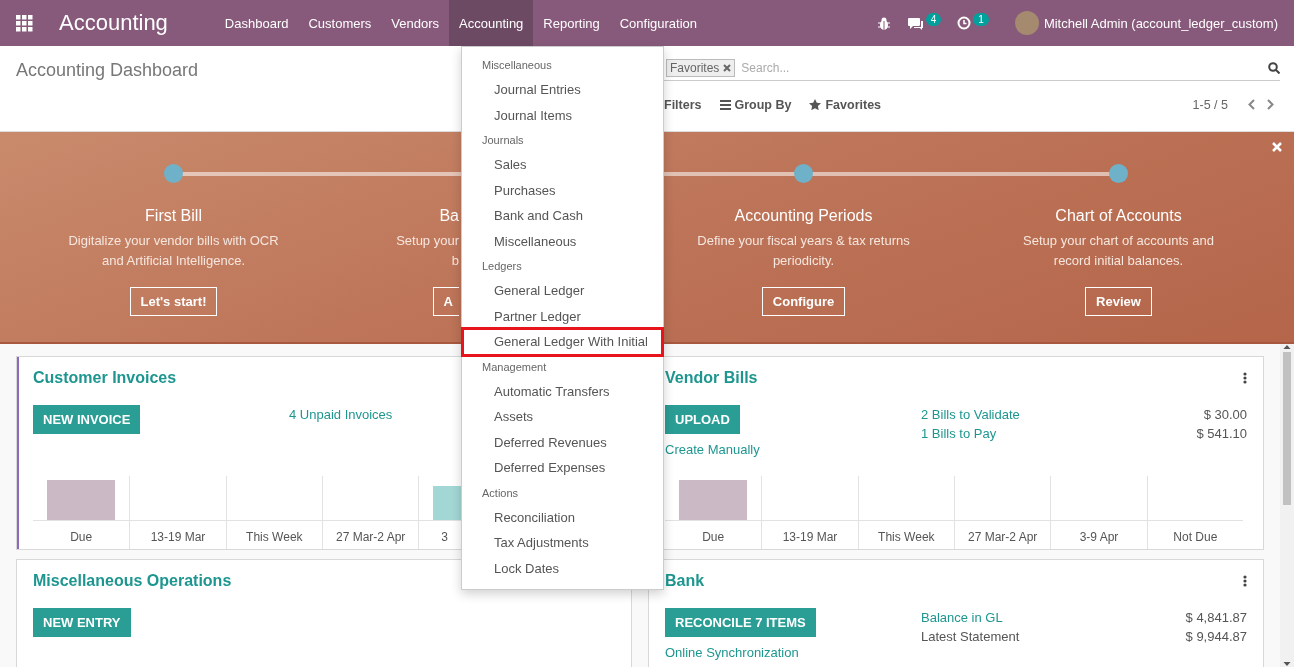 The image size is (1294, 668). I want to click on card-title: Miscellaneous Operations, so click(132, 581).